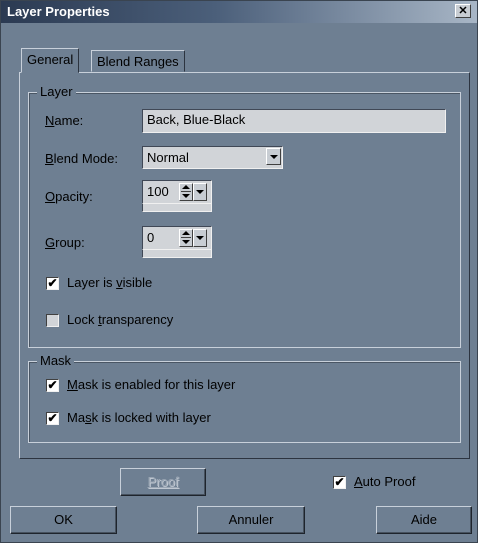 The height and width of the screenshot is (543, 478). Describe the element at coordinates (64, 120) in the screenshot. I see `name-label: Name:` at that location.